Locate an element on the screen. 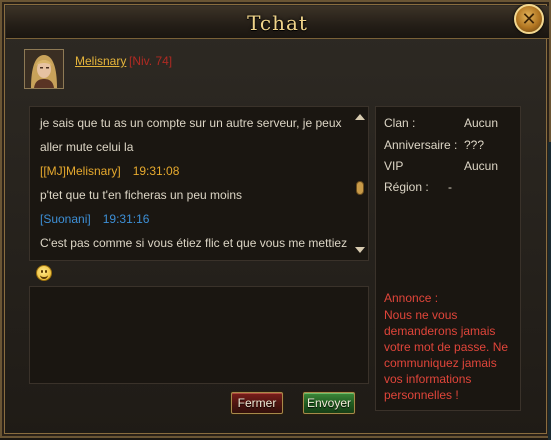 This screenshot has height=440, width=551. info-value: - is located at coordinates (450, 187).